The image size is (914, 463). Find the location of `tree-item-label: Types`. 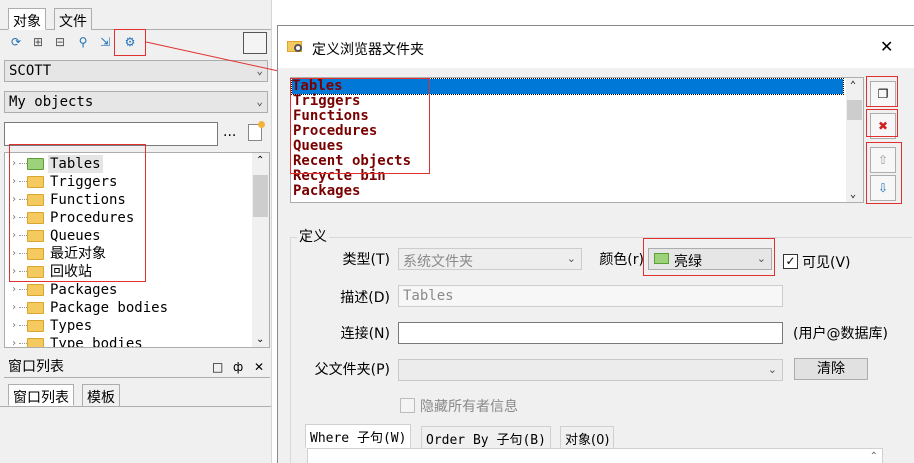

tree-item-label: Types is located at coordinates (71, 326).